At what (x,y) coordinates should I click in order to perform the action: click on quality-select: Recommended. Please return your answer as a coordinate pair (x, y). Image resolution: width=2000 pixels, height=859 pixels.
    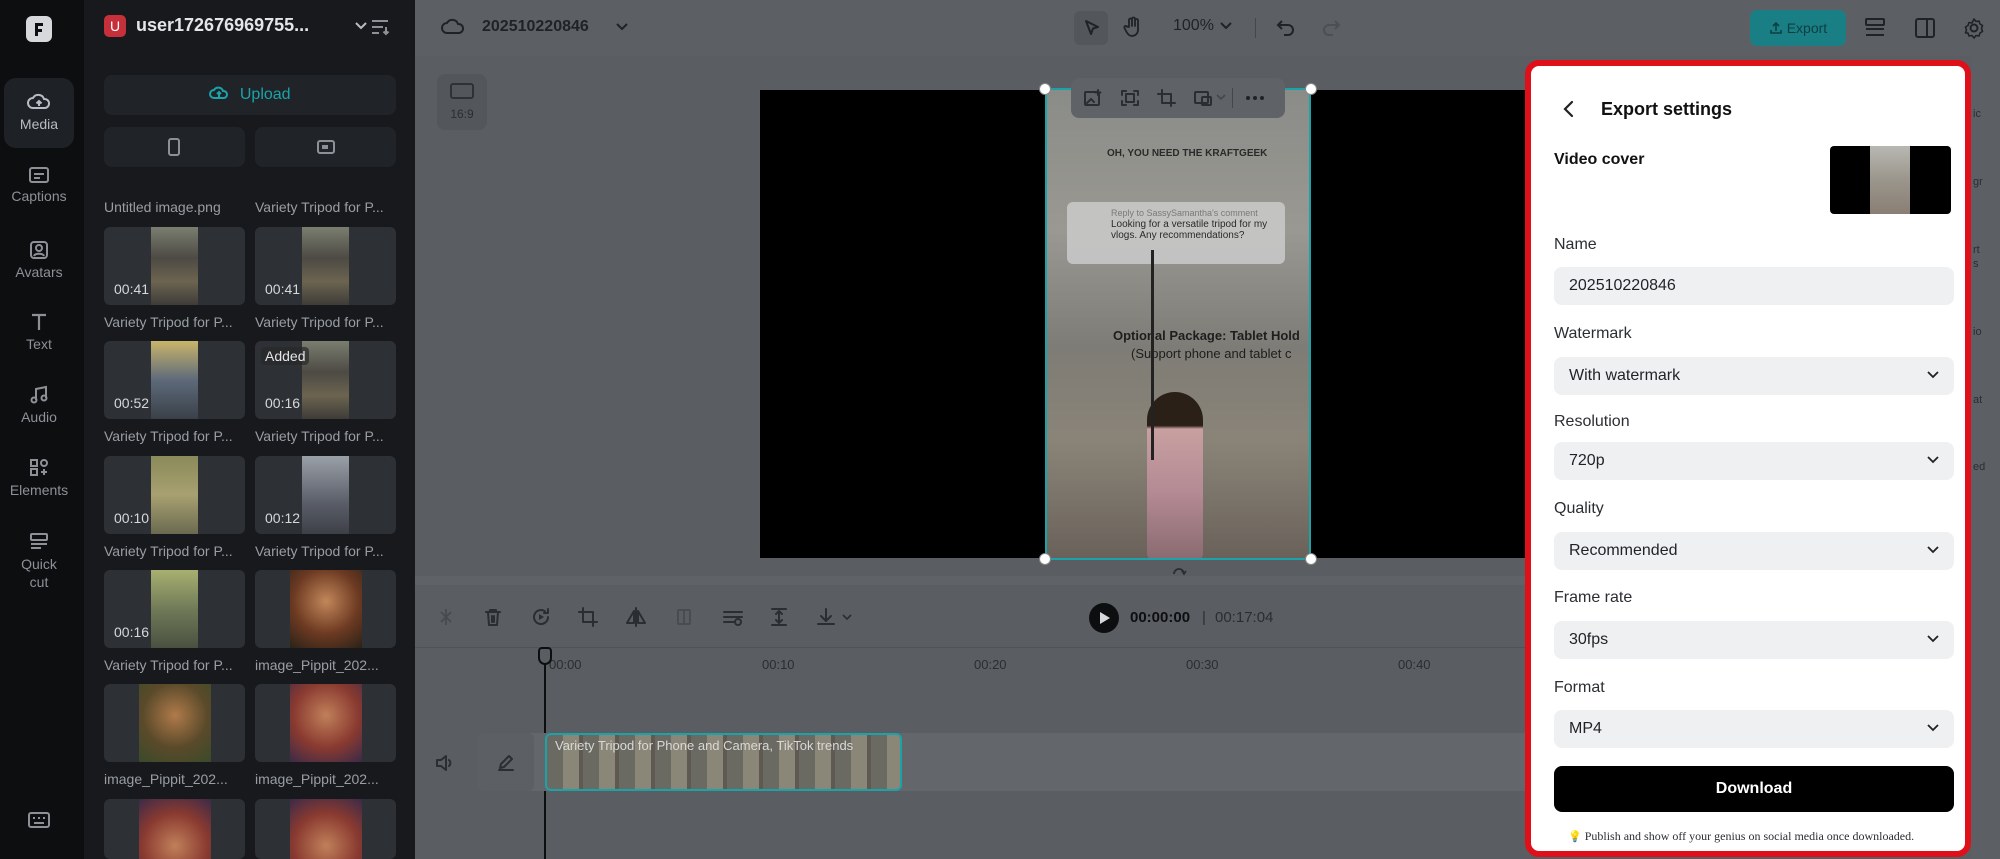
    Looking at the image, I should click on (1754, 551).